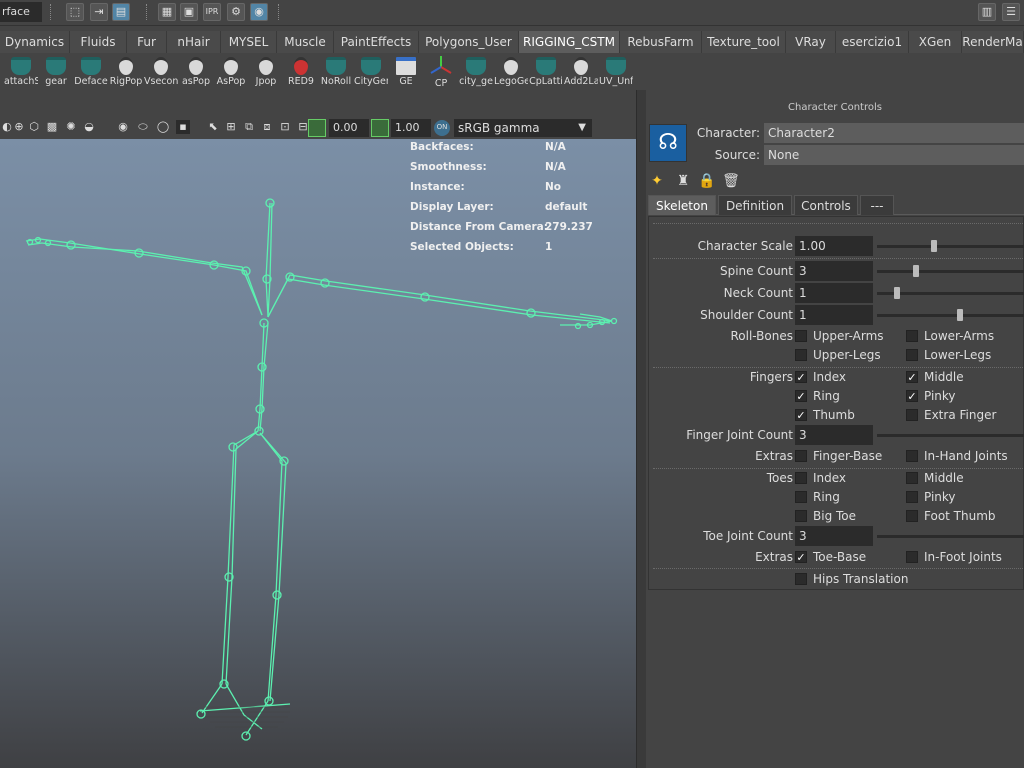 The width and height of the screenshot is (1024, 768). I want to click on resolution-gate-icon: ⧉, so click(249, 127).